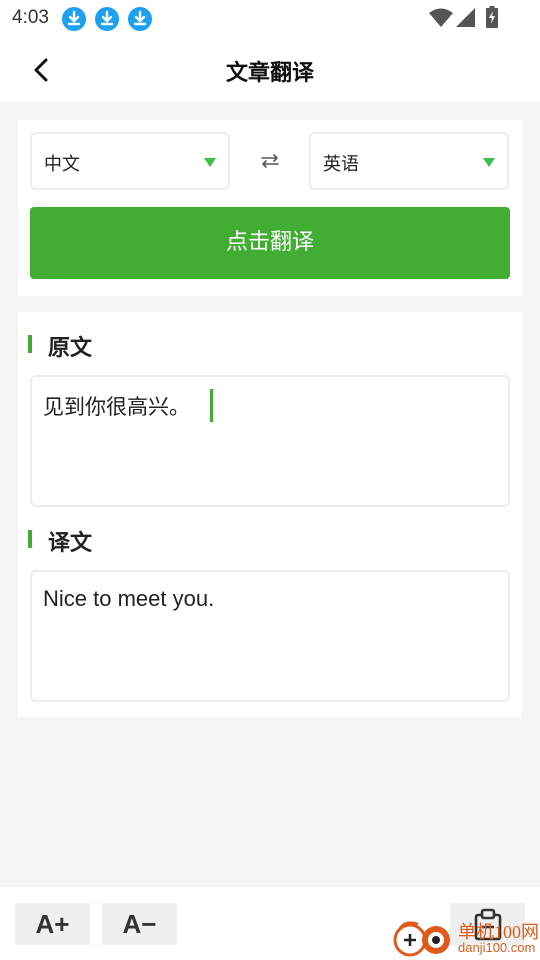  I want to click on result-section-title: 译文, so click(70, 543).